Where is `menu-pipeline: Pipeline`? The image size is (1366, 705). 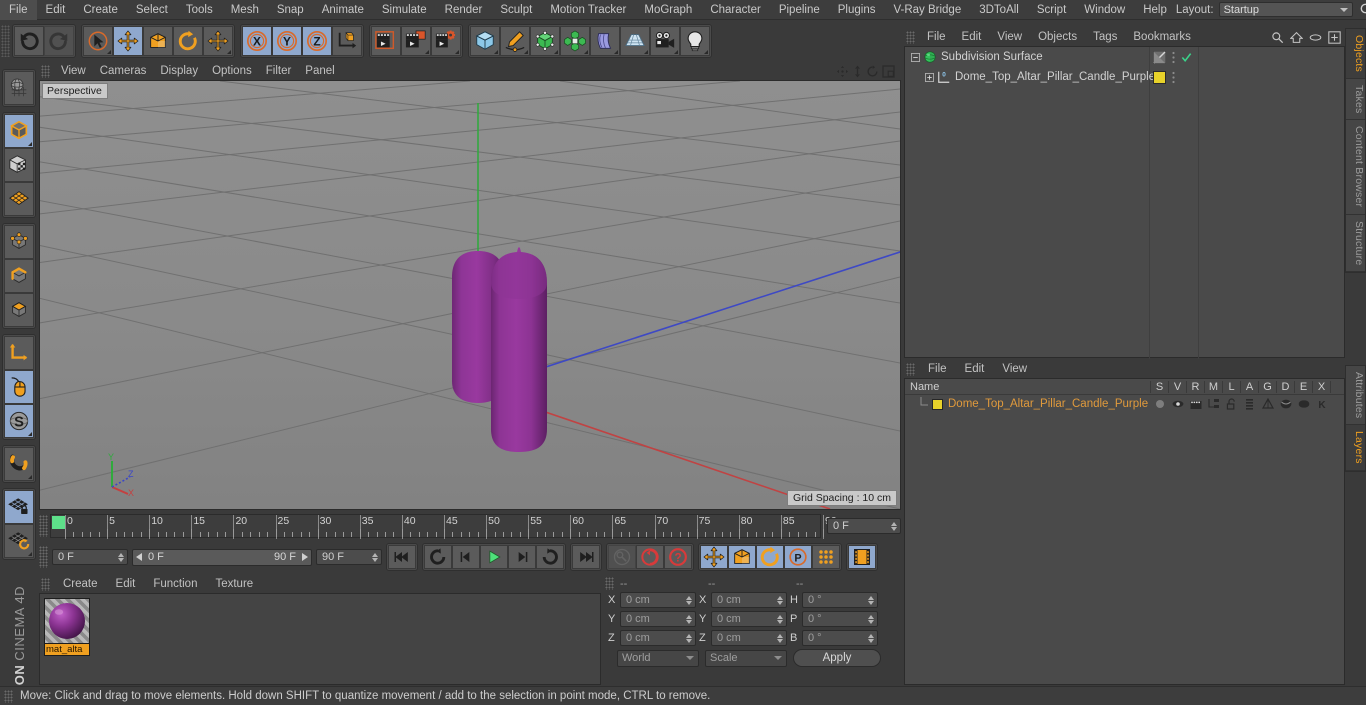
menu-pipeline: Pipeline is located at coordinates (799, 10).